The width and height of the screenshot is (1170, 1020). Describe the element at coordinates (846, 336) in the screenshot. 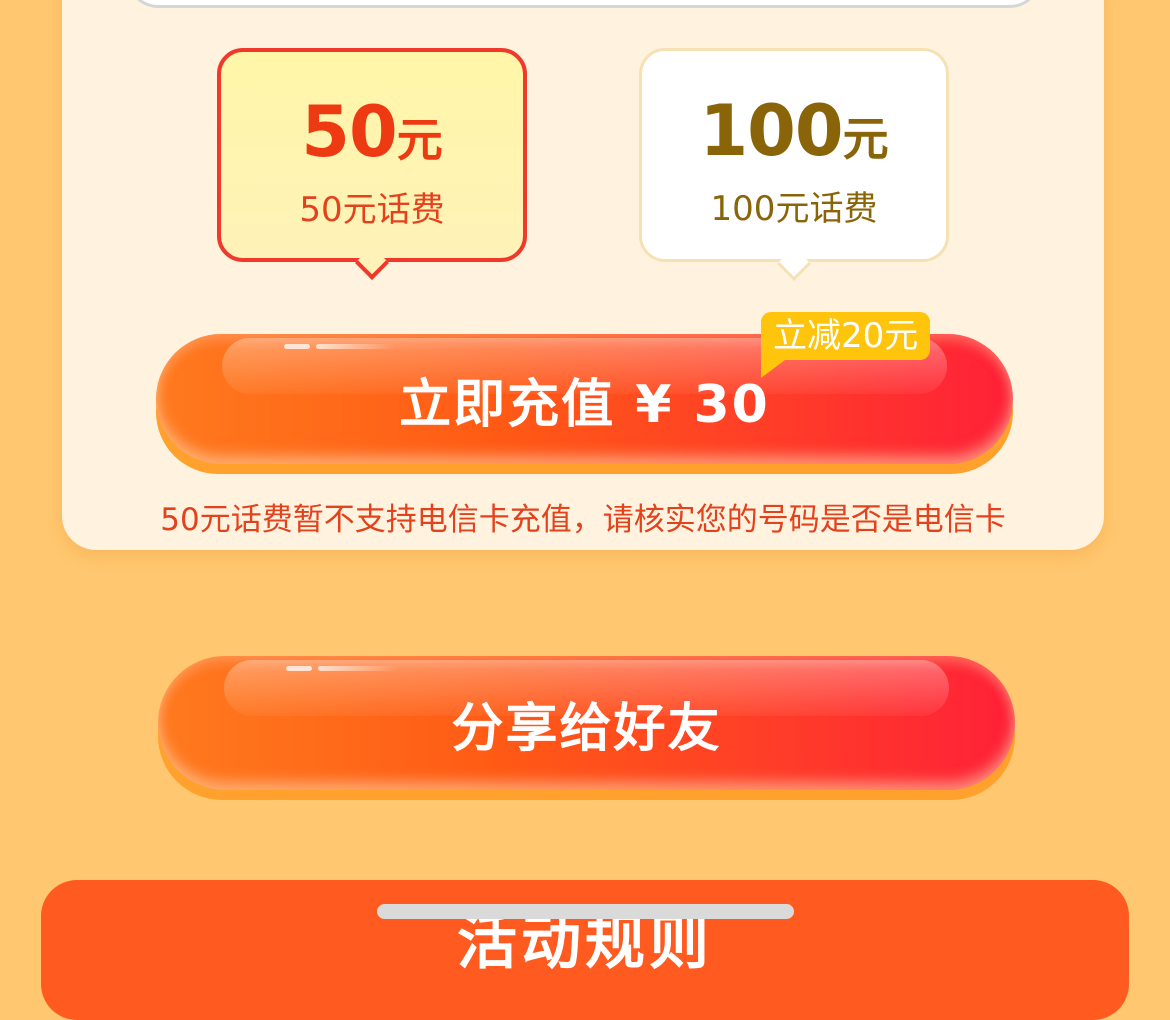

I see `discount-badge-text: 立减20元` at that location.